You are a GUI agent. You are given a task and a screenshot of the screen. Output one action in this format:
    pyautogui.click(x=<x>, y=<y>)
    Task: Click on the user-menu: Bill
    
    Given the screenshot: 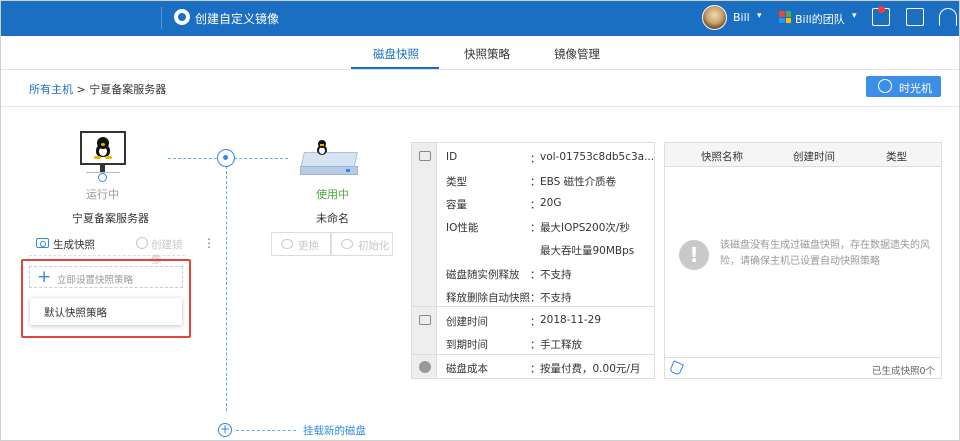 What is the action you would take?
    pyautogui.click(x=741, y=17)
    